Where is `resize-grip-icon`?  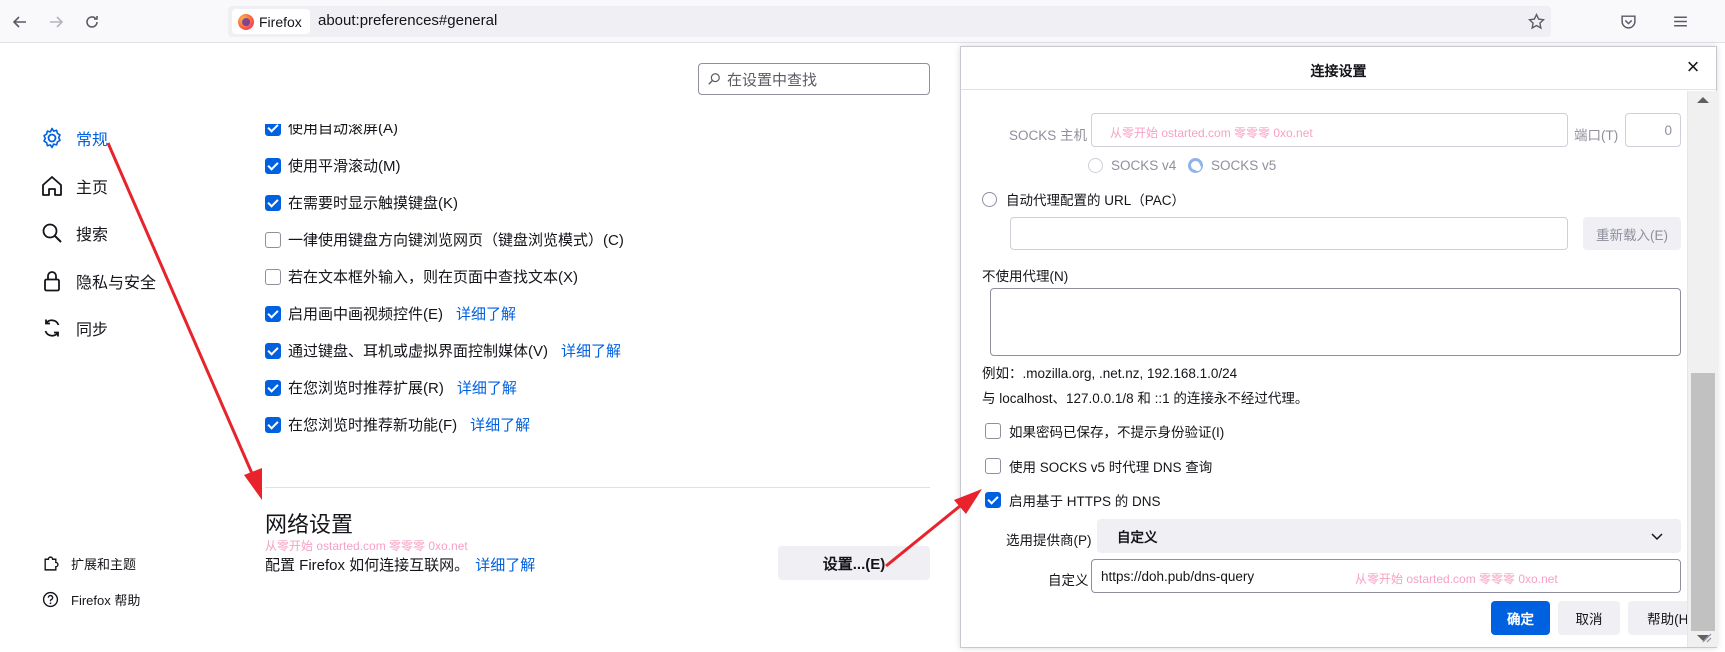 resize-grip-icon is located at coordinates (1706, 637).